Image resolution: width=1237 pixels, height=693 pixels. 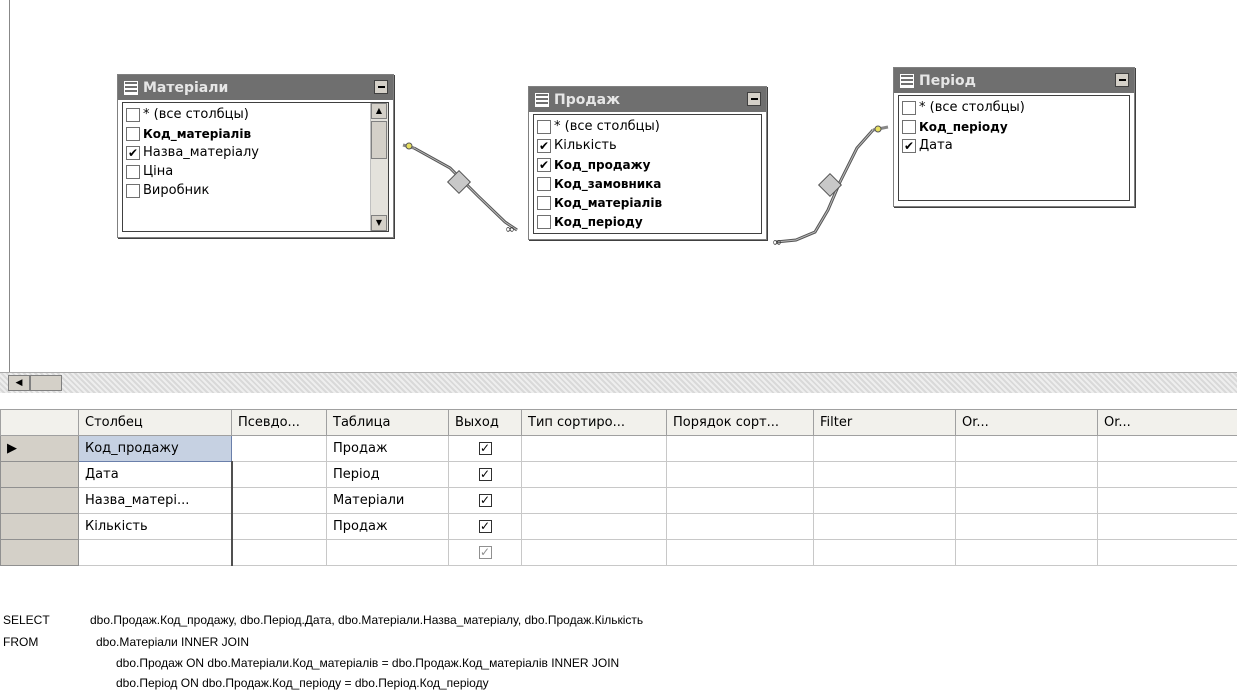 What do you see at coordinates (255, 87) in the screenshot?
I see `table-materials-header: Матеріали` at bounding box center [255, 87].